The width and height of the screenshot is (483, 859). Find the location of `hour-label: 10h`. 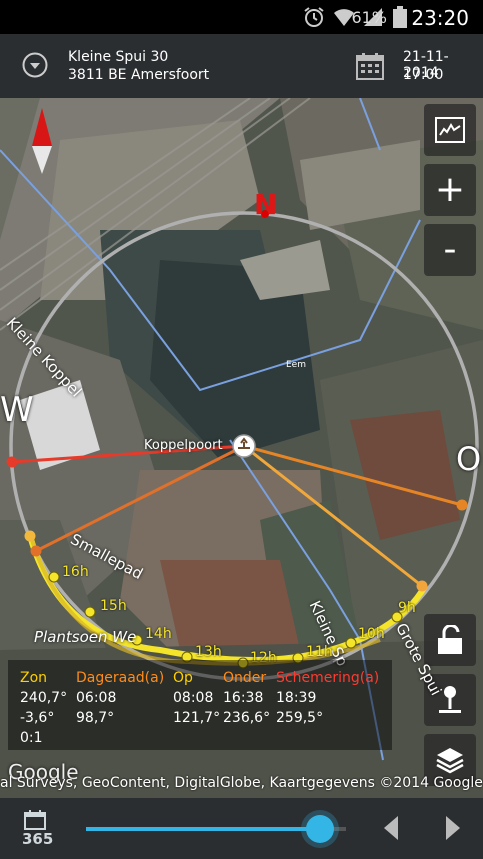

hour-label: 10h is located at coordinates (371, 634).